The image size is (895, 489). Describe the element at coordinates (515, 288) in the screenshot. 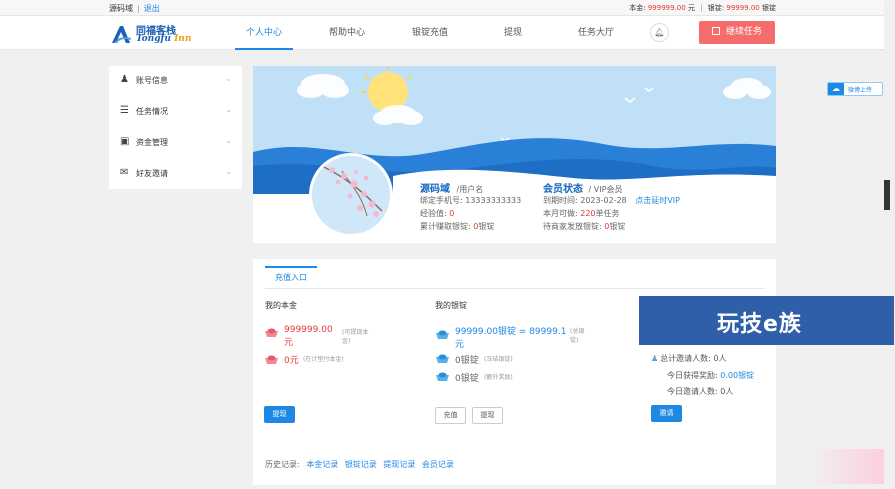

I see `tab-divider` at that location.